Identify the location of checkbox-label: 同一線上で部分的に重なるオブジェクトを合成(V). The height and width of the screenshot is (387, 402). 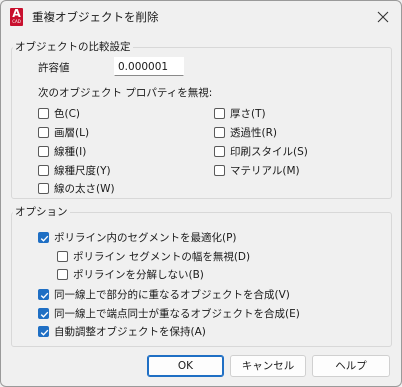
(172, 295).